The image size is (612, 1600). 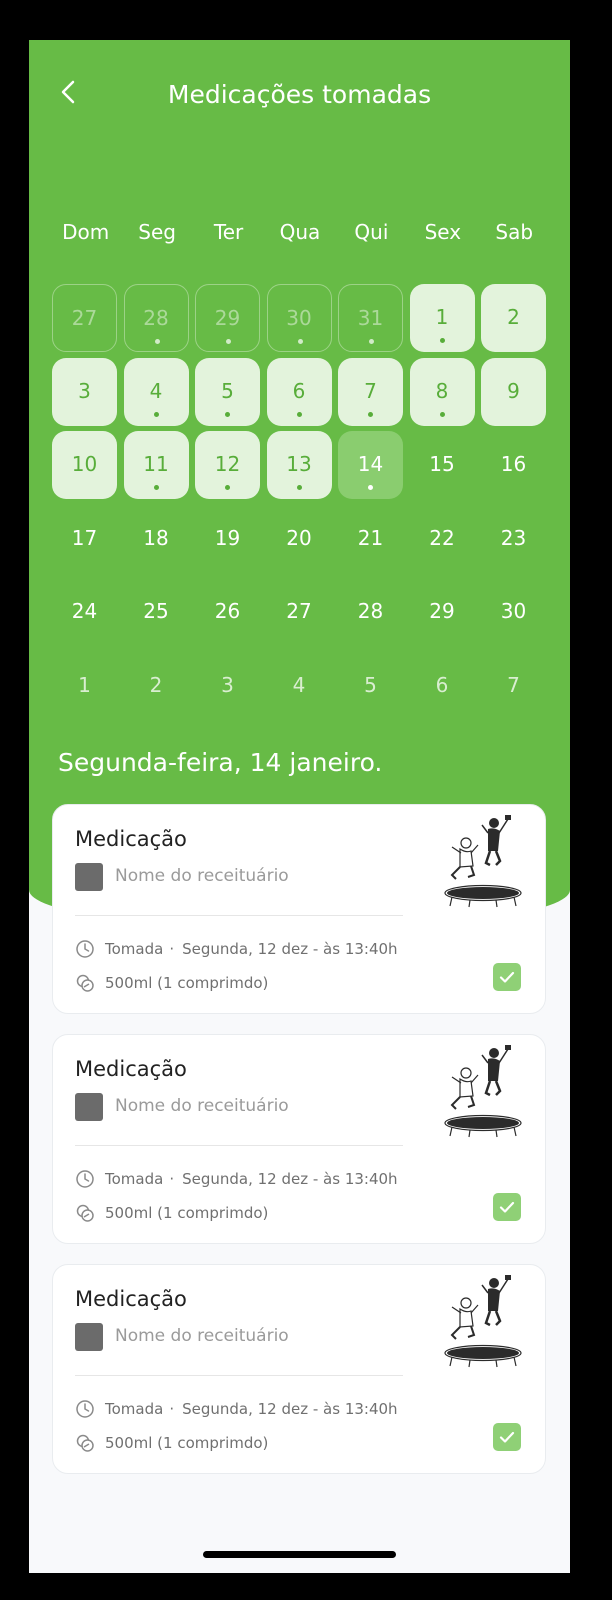 I want to click on calendar-day-cell: 21, so click(x=370, y=539).